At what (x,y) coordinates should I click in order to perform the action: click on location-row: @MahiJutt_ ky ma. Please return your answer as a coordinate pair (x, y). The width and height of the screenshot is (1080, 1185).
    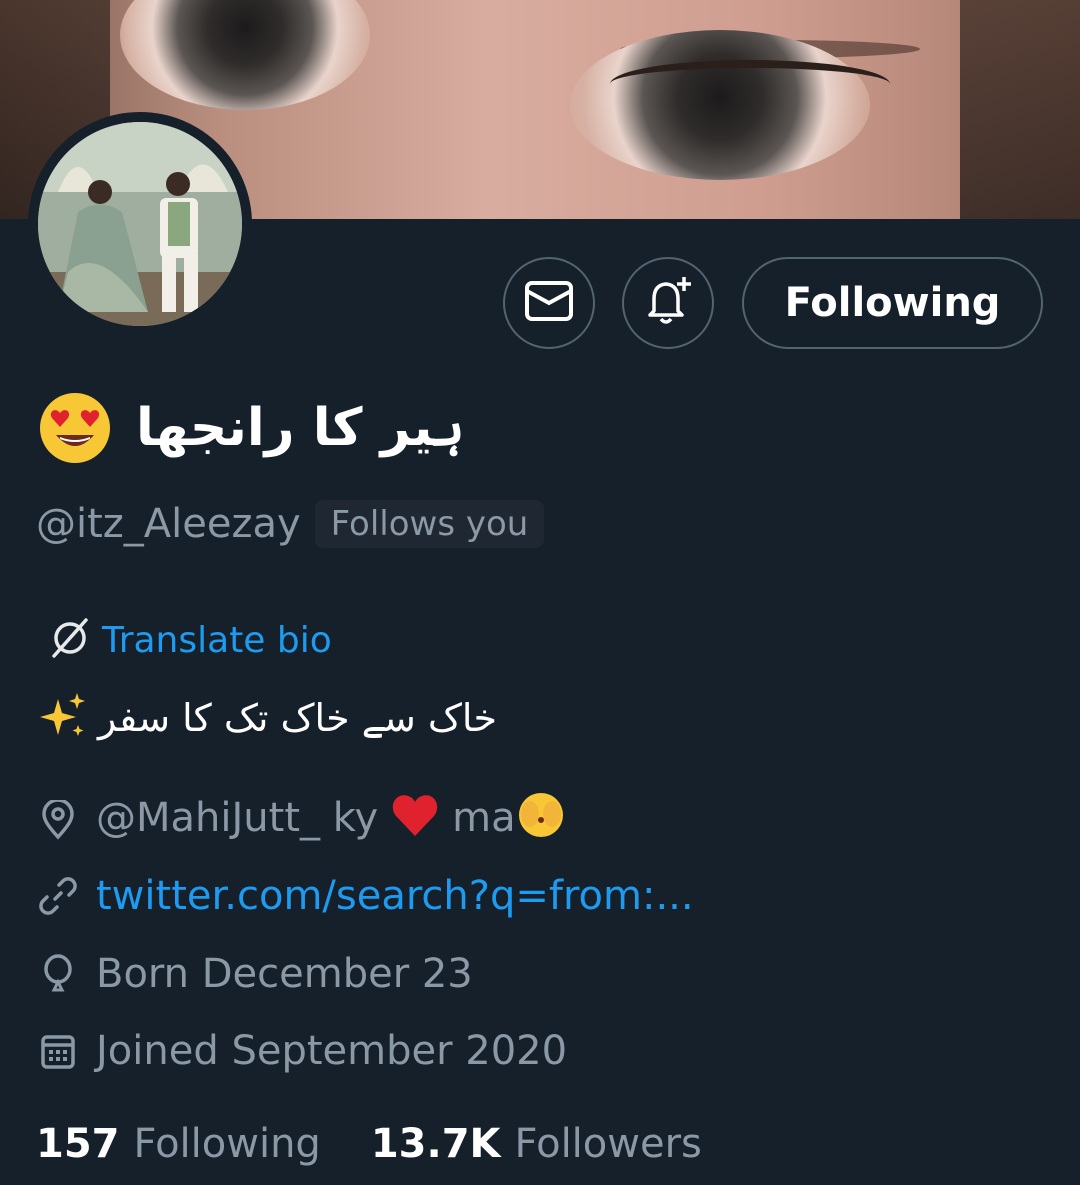
    Looking at the image, I should click on (302, 820).